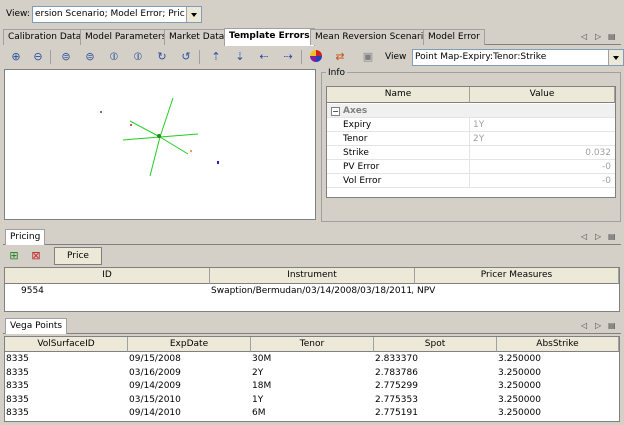  I want to click on pricing-tab-strip: Pricing ◁ ▷ ▤, so click(312, 237).